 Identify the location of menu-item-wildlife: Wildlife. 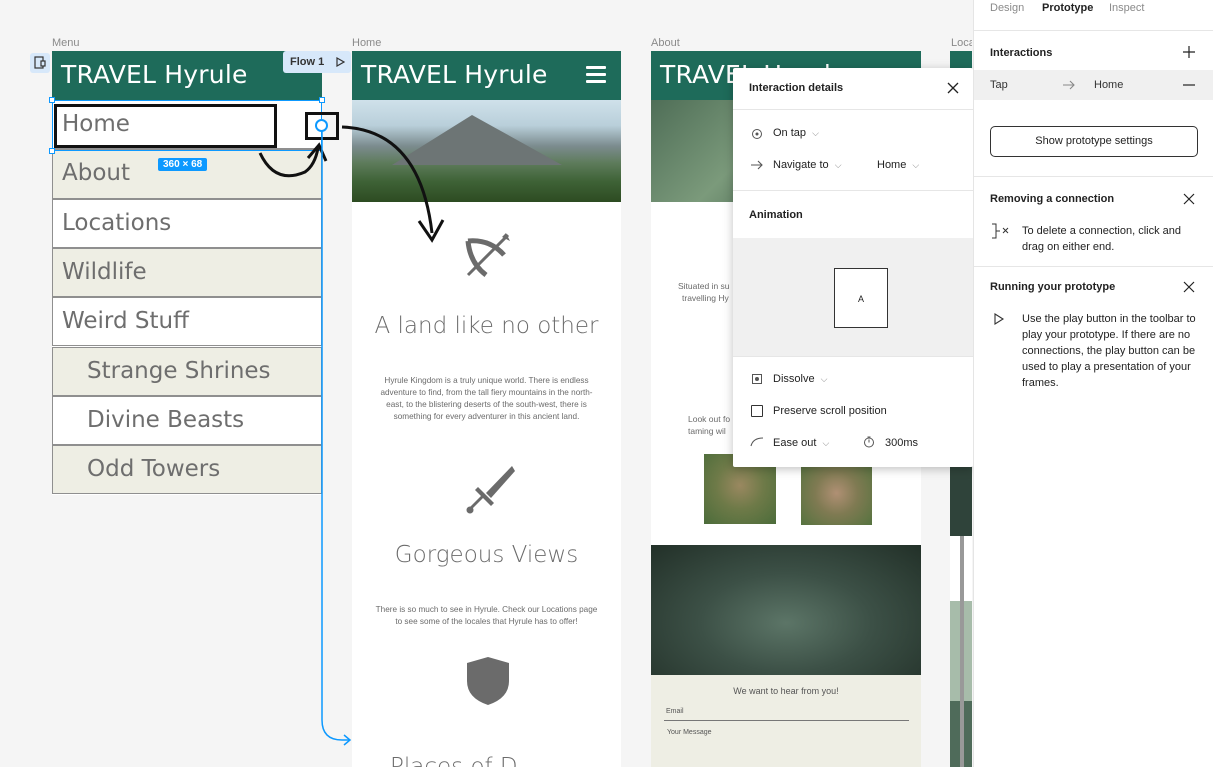
(187, 272).